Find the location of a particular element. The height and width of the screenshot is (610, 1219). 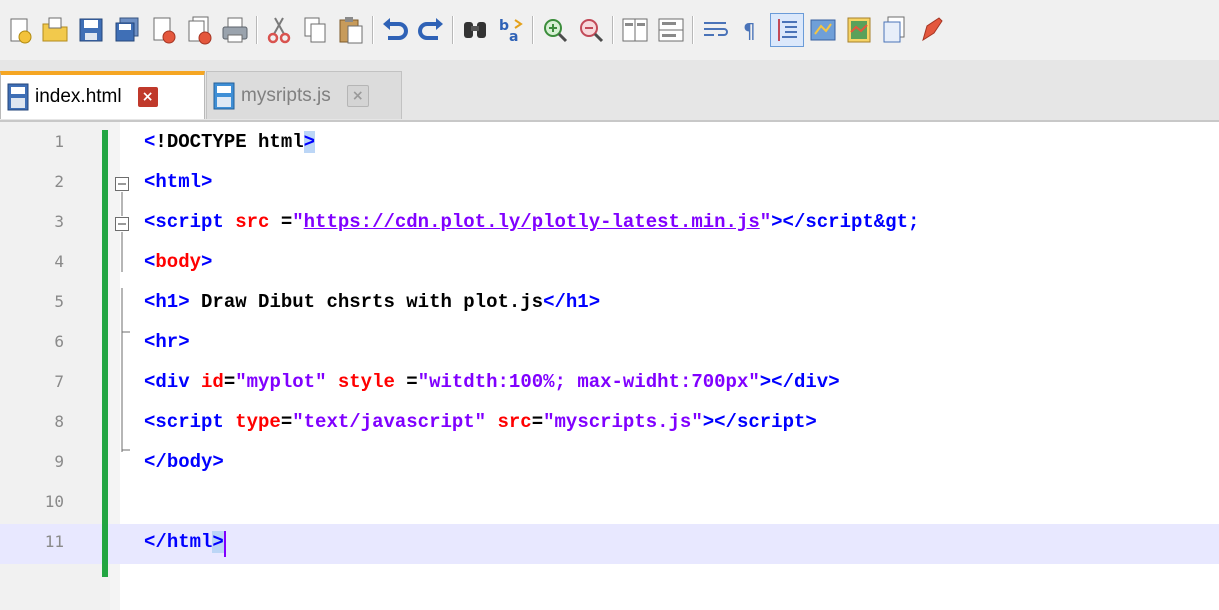

code-text: <hr> is located at coordinates (167, 342).